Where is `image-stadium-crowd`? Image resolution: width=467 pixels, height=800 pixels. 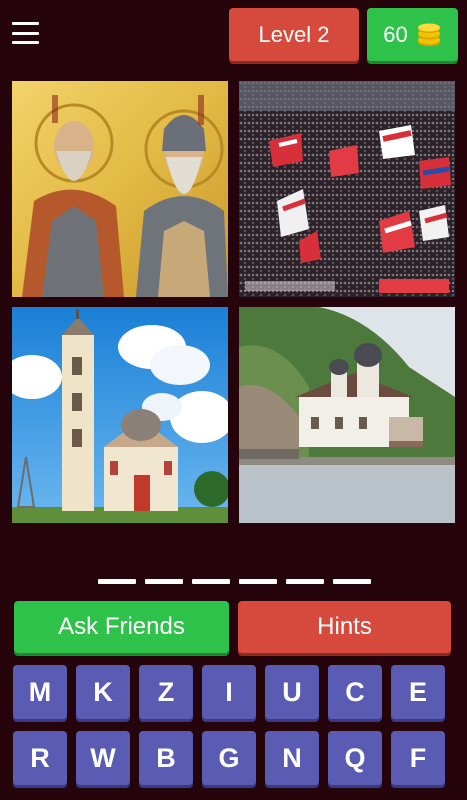 image-stadium-crowd is located at coordinates (347, 189).